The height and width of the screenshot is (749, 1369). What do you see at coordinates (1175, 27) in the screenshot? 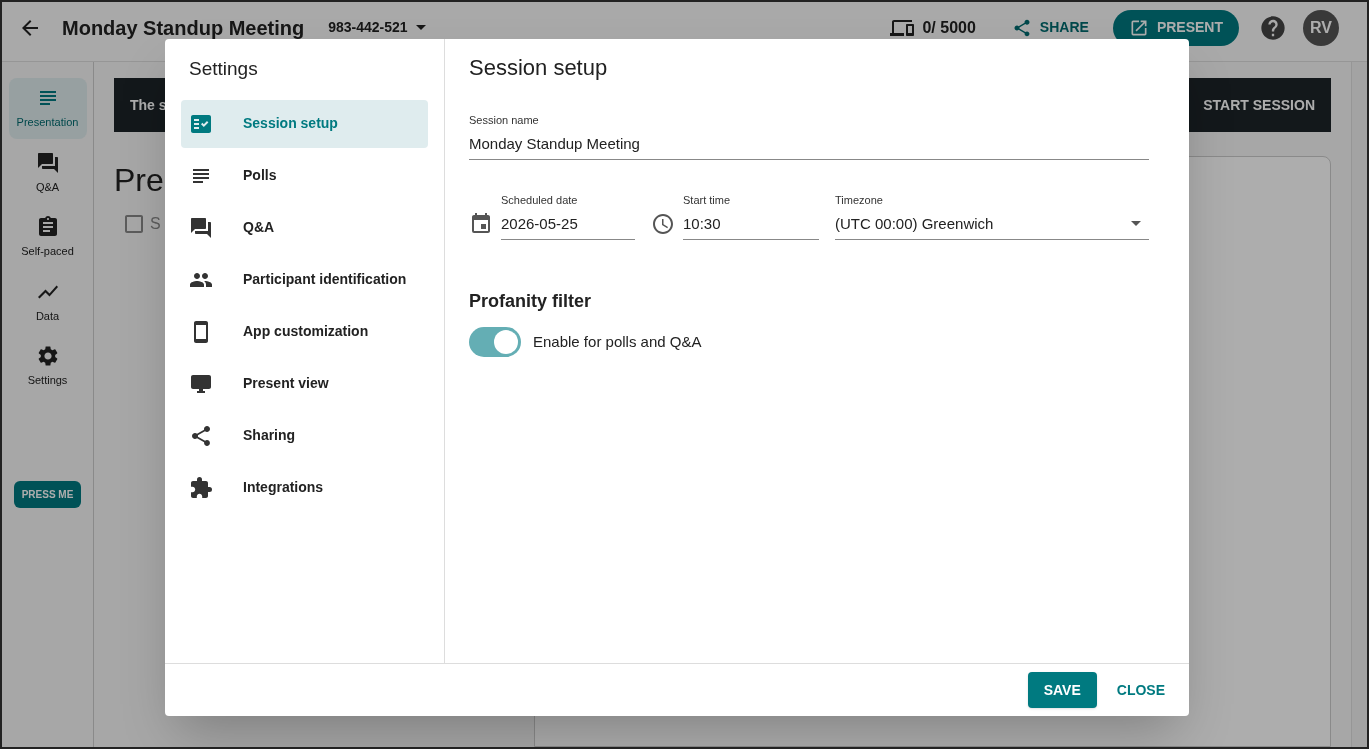
I see `present-button: PRESENT` at bounding box center [1175, 27].